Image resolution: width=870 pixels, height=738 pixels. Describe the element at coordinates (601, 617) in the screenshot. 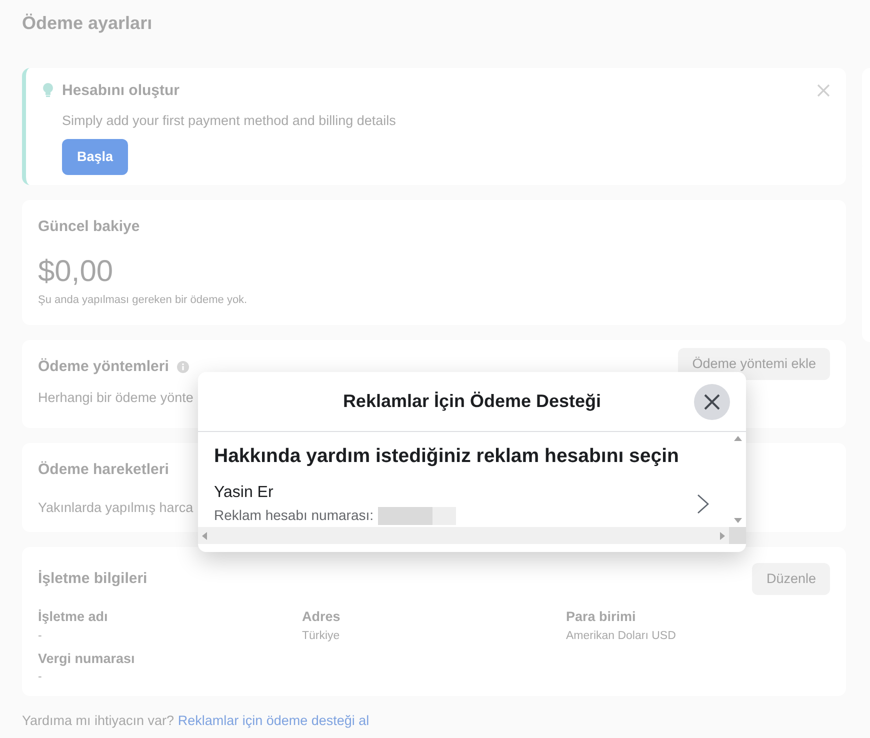

I see `field-label: Para birimi` at that location.